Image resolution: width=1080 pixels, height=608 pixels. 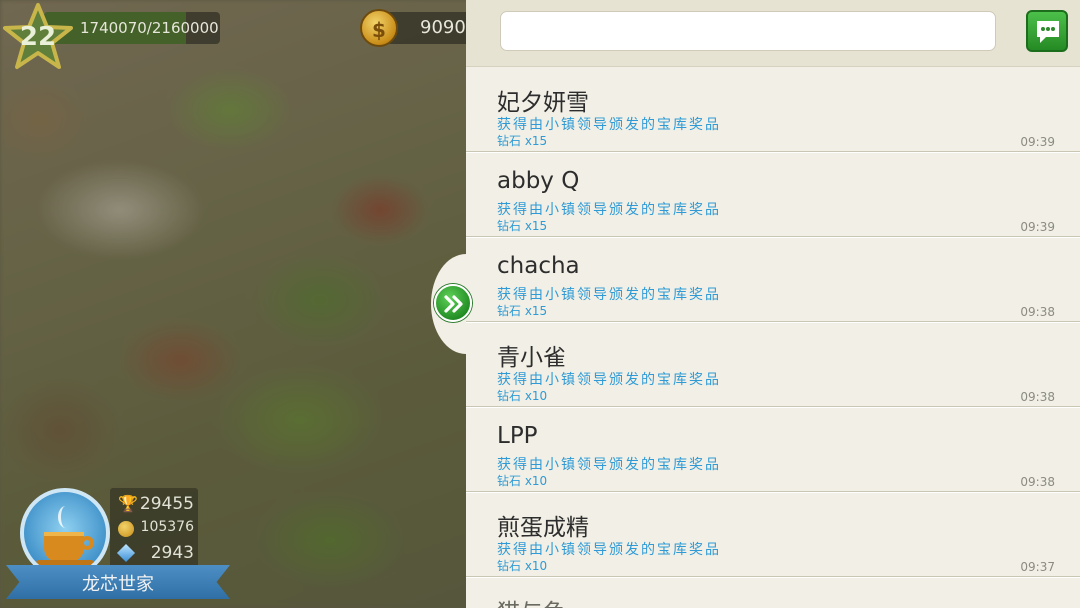 What do you see at coordinates (128, 503) in the screenshot?
I see `trophy-icon: 🏆` at bounding box center [128, 503].